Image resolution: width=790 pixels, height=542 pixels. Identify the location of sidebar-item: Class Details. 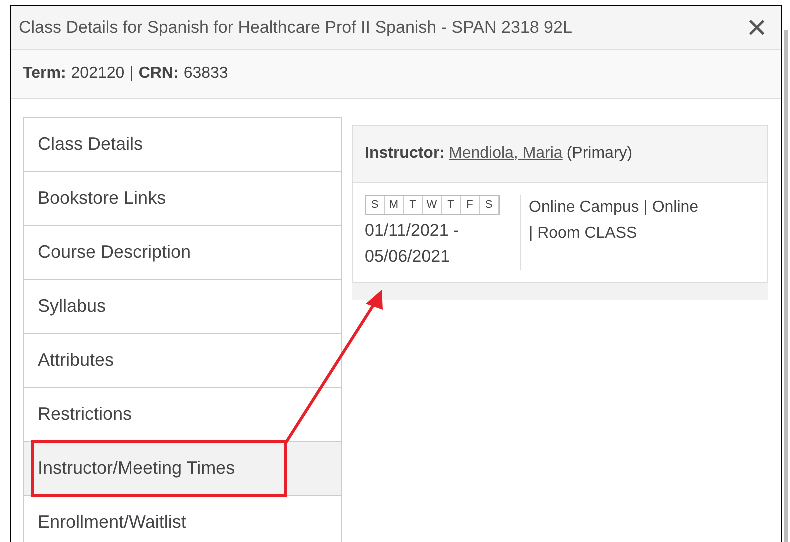
(182, 145).